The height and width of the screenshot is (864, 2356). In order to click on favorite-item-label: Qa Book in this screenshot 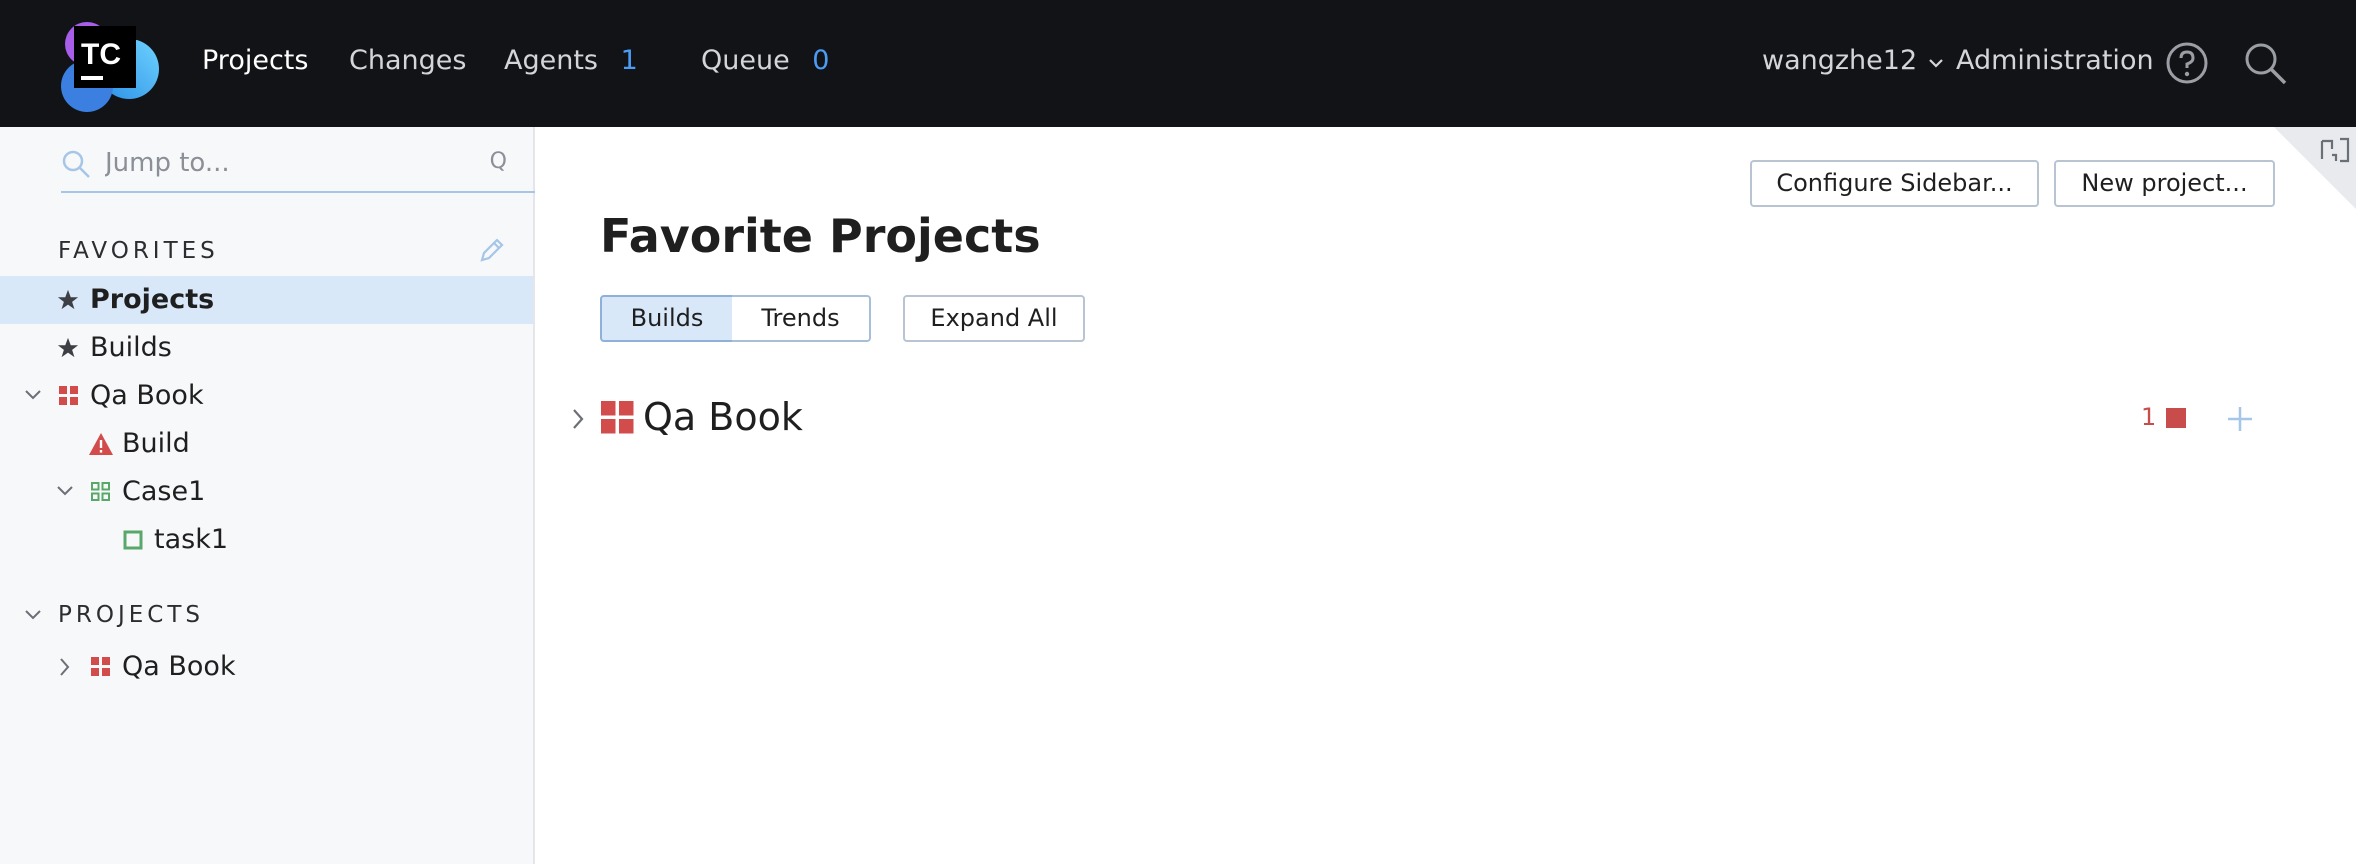, I will do `click(147, 395)`.